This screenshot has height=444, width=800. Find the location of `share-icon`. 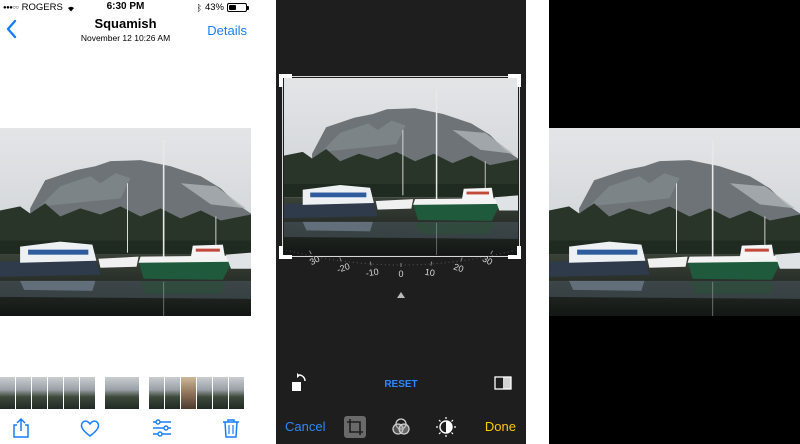

share-icon is located at coordinates (21, 428).